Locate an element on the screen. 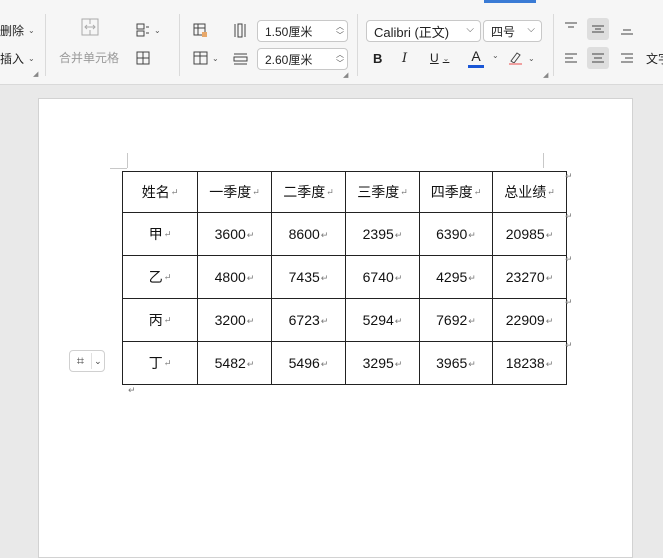 The height and width of the screenshot is (558, 663). split-cells-icon is located at coordinates (142, 30).